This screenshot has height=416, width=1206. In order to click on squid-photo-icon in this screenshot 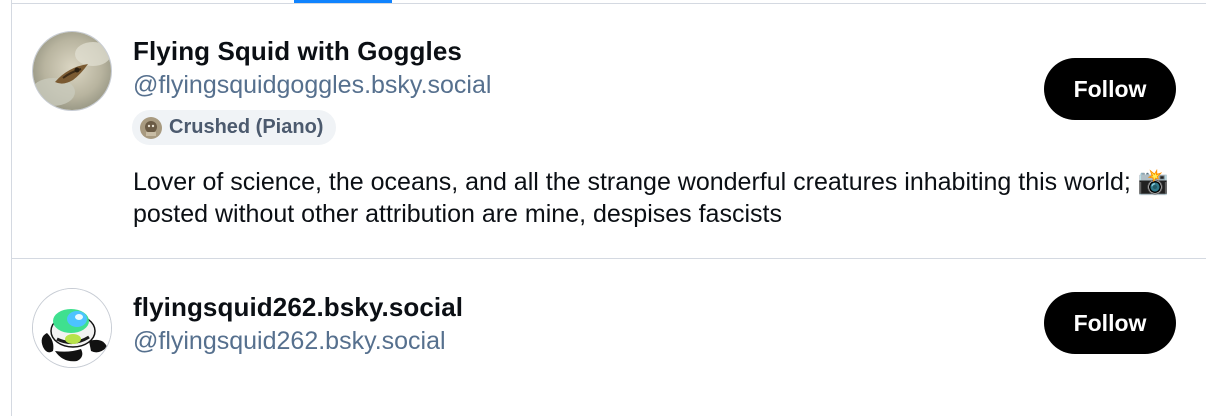, I will do `click(72, 71)`.